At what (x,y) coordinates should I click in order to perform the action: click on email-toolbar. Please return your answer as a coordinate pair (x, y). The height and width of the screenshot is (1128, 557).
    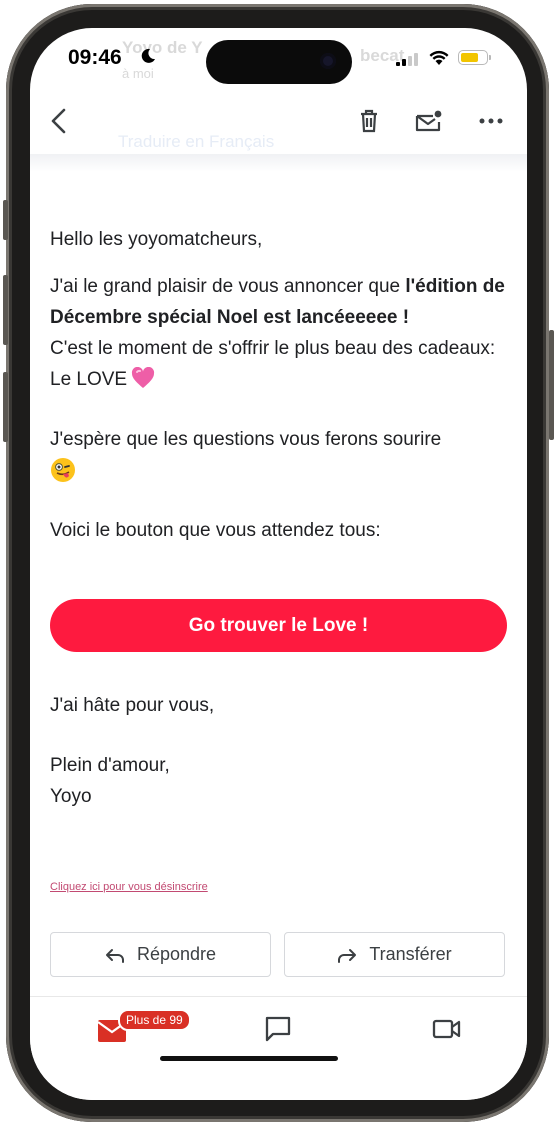
    Looking at the image, I should click on (278, 121).